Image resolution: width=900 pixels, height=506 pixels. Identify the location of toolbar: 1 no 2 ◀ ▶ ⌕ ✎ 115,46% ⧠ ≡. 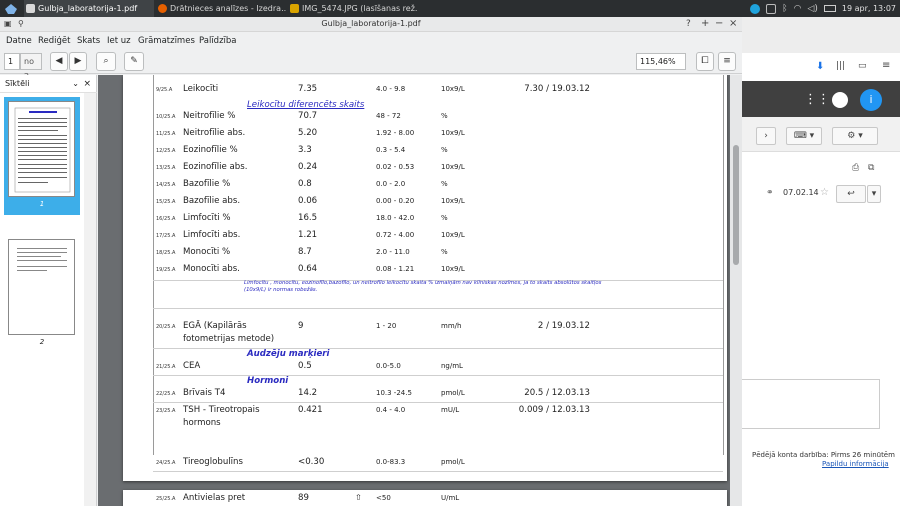
(371, 65).